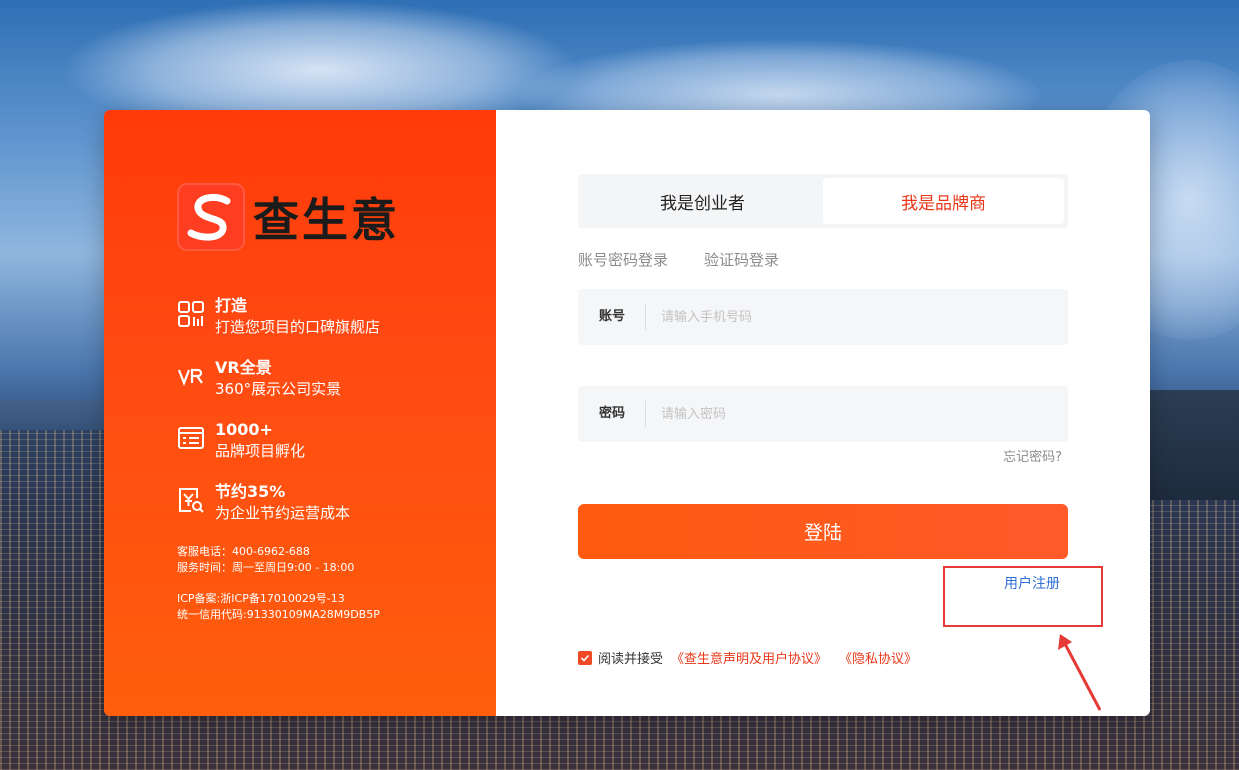  Describe the element at coordinates (857, 317) in the screenshot. I see `account-input` at that location.